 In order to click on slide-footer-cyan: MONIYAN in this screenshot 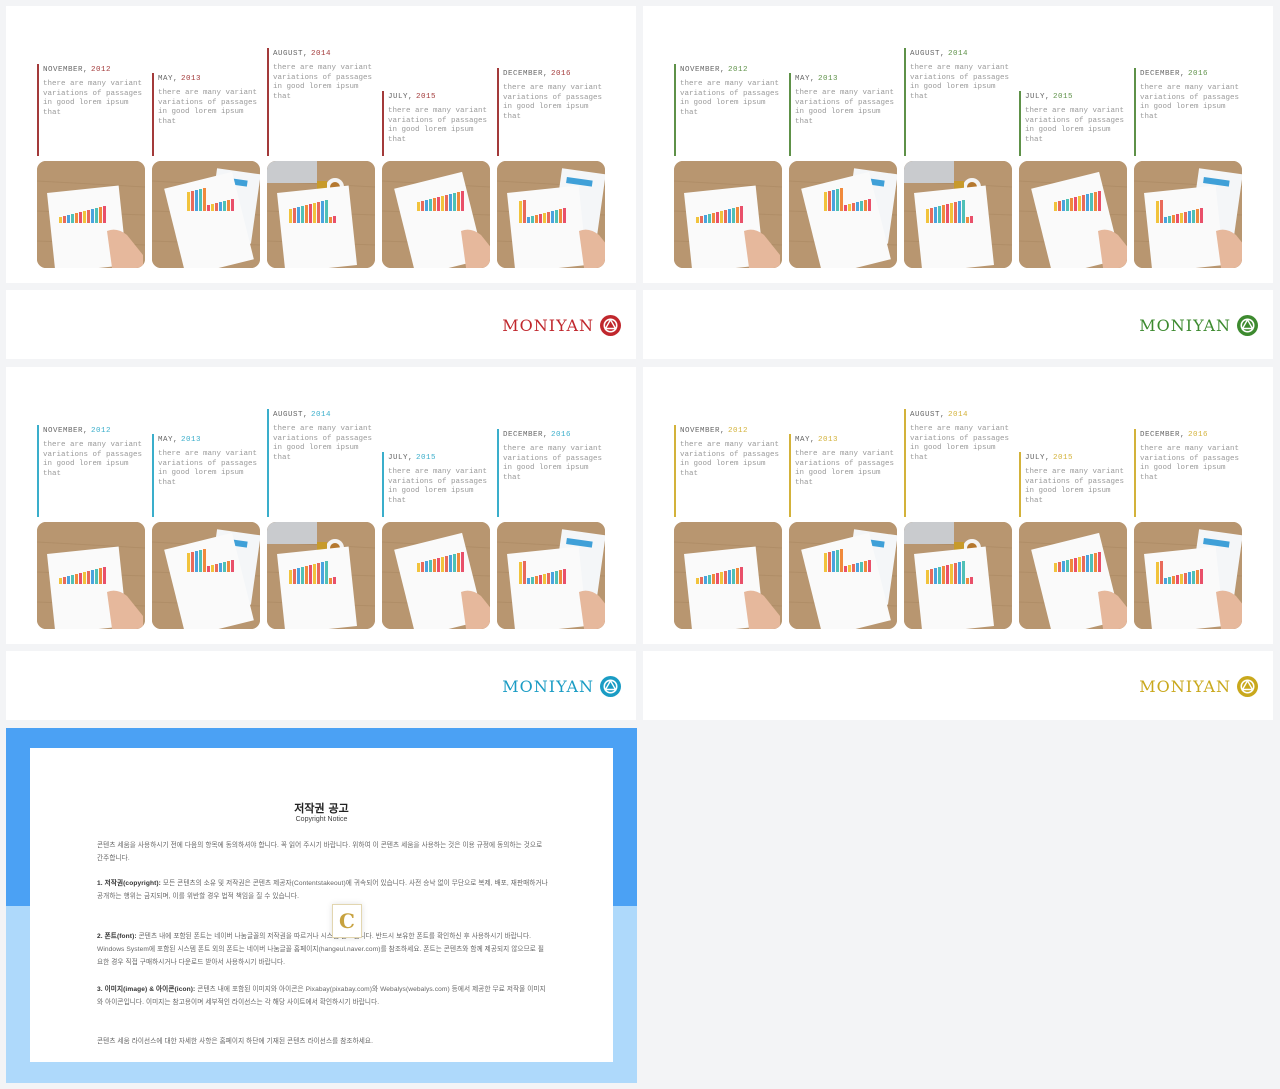, I will do `click(321, 685)`.